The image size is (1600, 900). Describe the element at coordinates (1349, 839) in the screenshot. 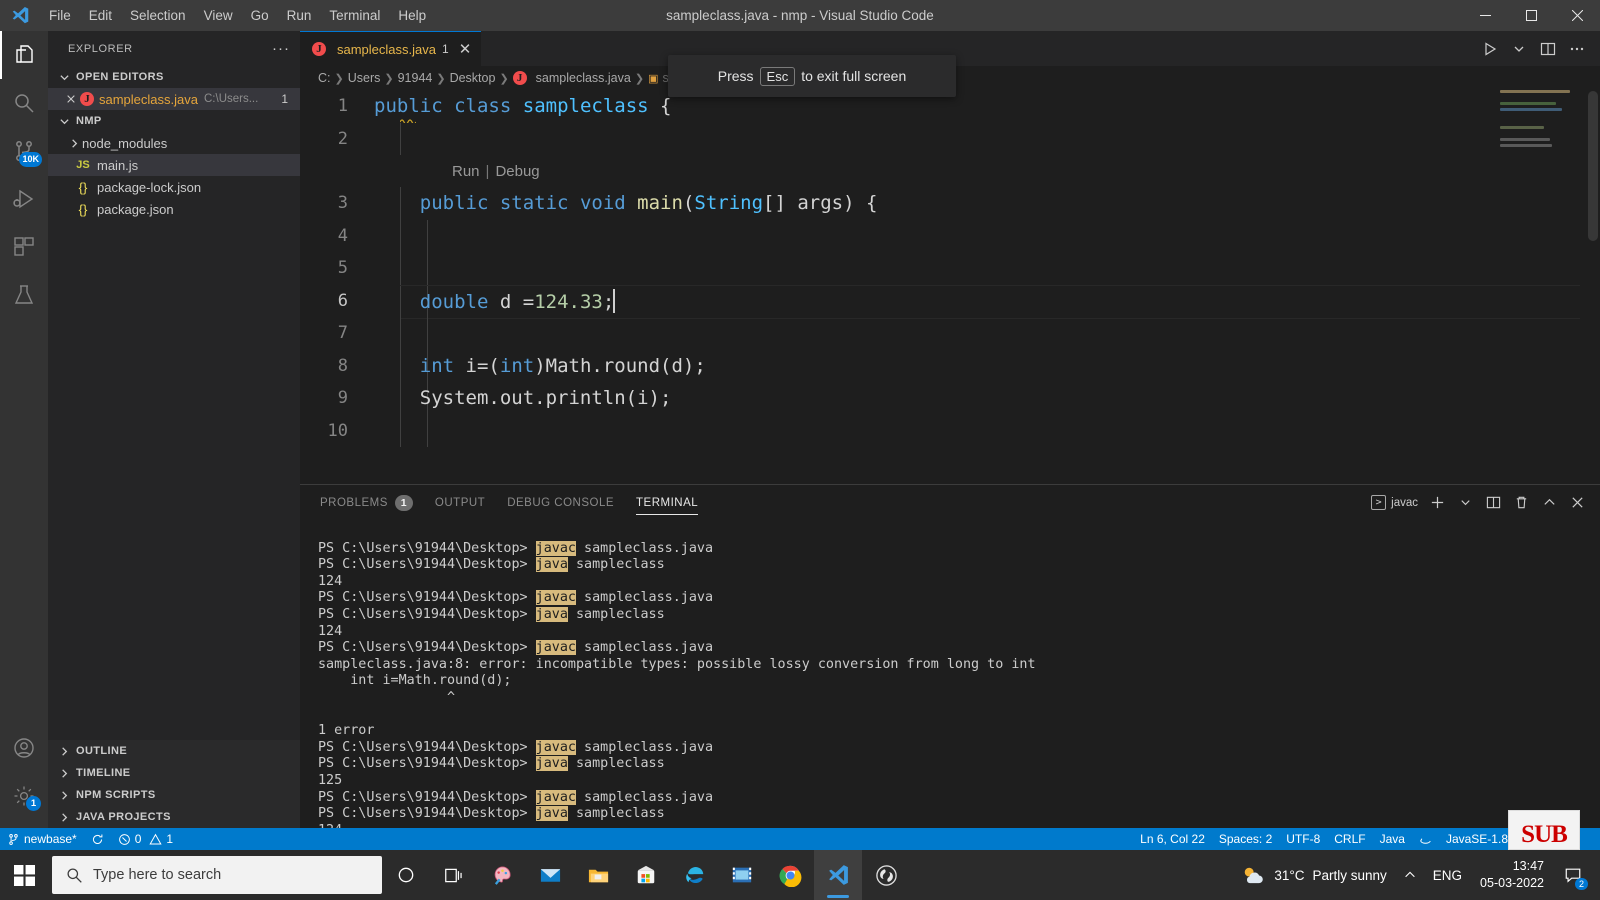

I see `status-line-endings: CRLF` at that location.